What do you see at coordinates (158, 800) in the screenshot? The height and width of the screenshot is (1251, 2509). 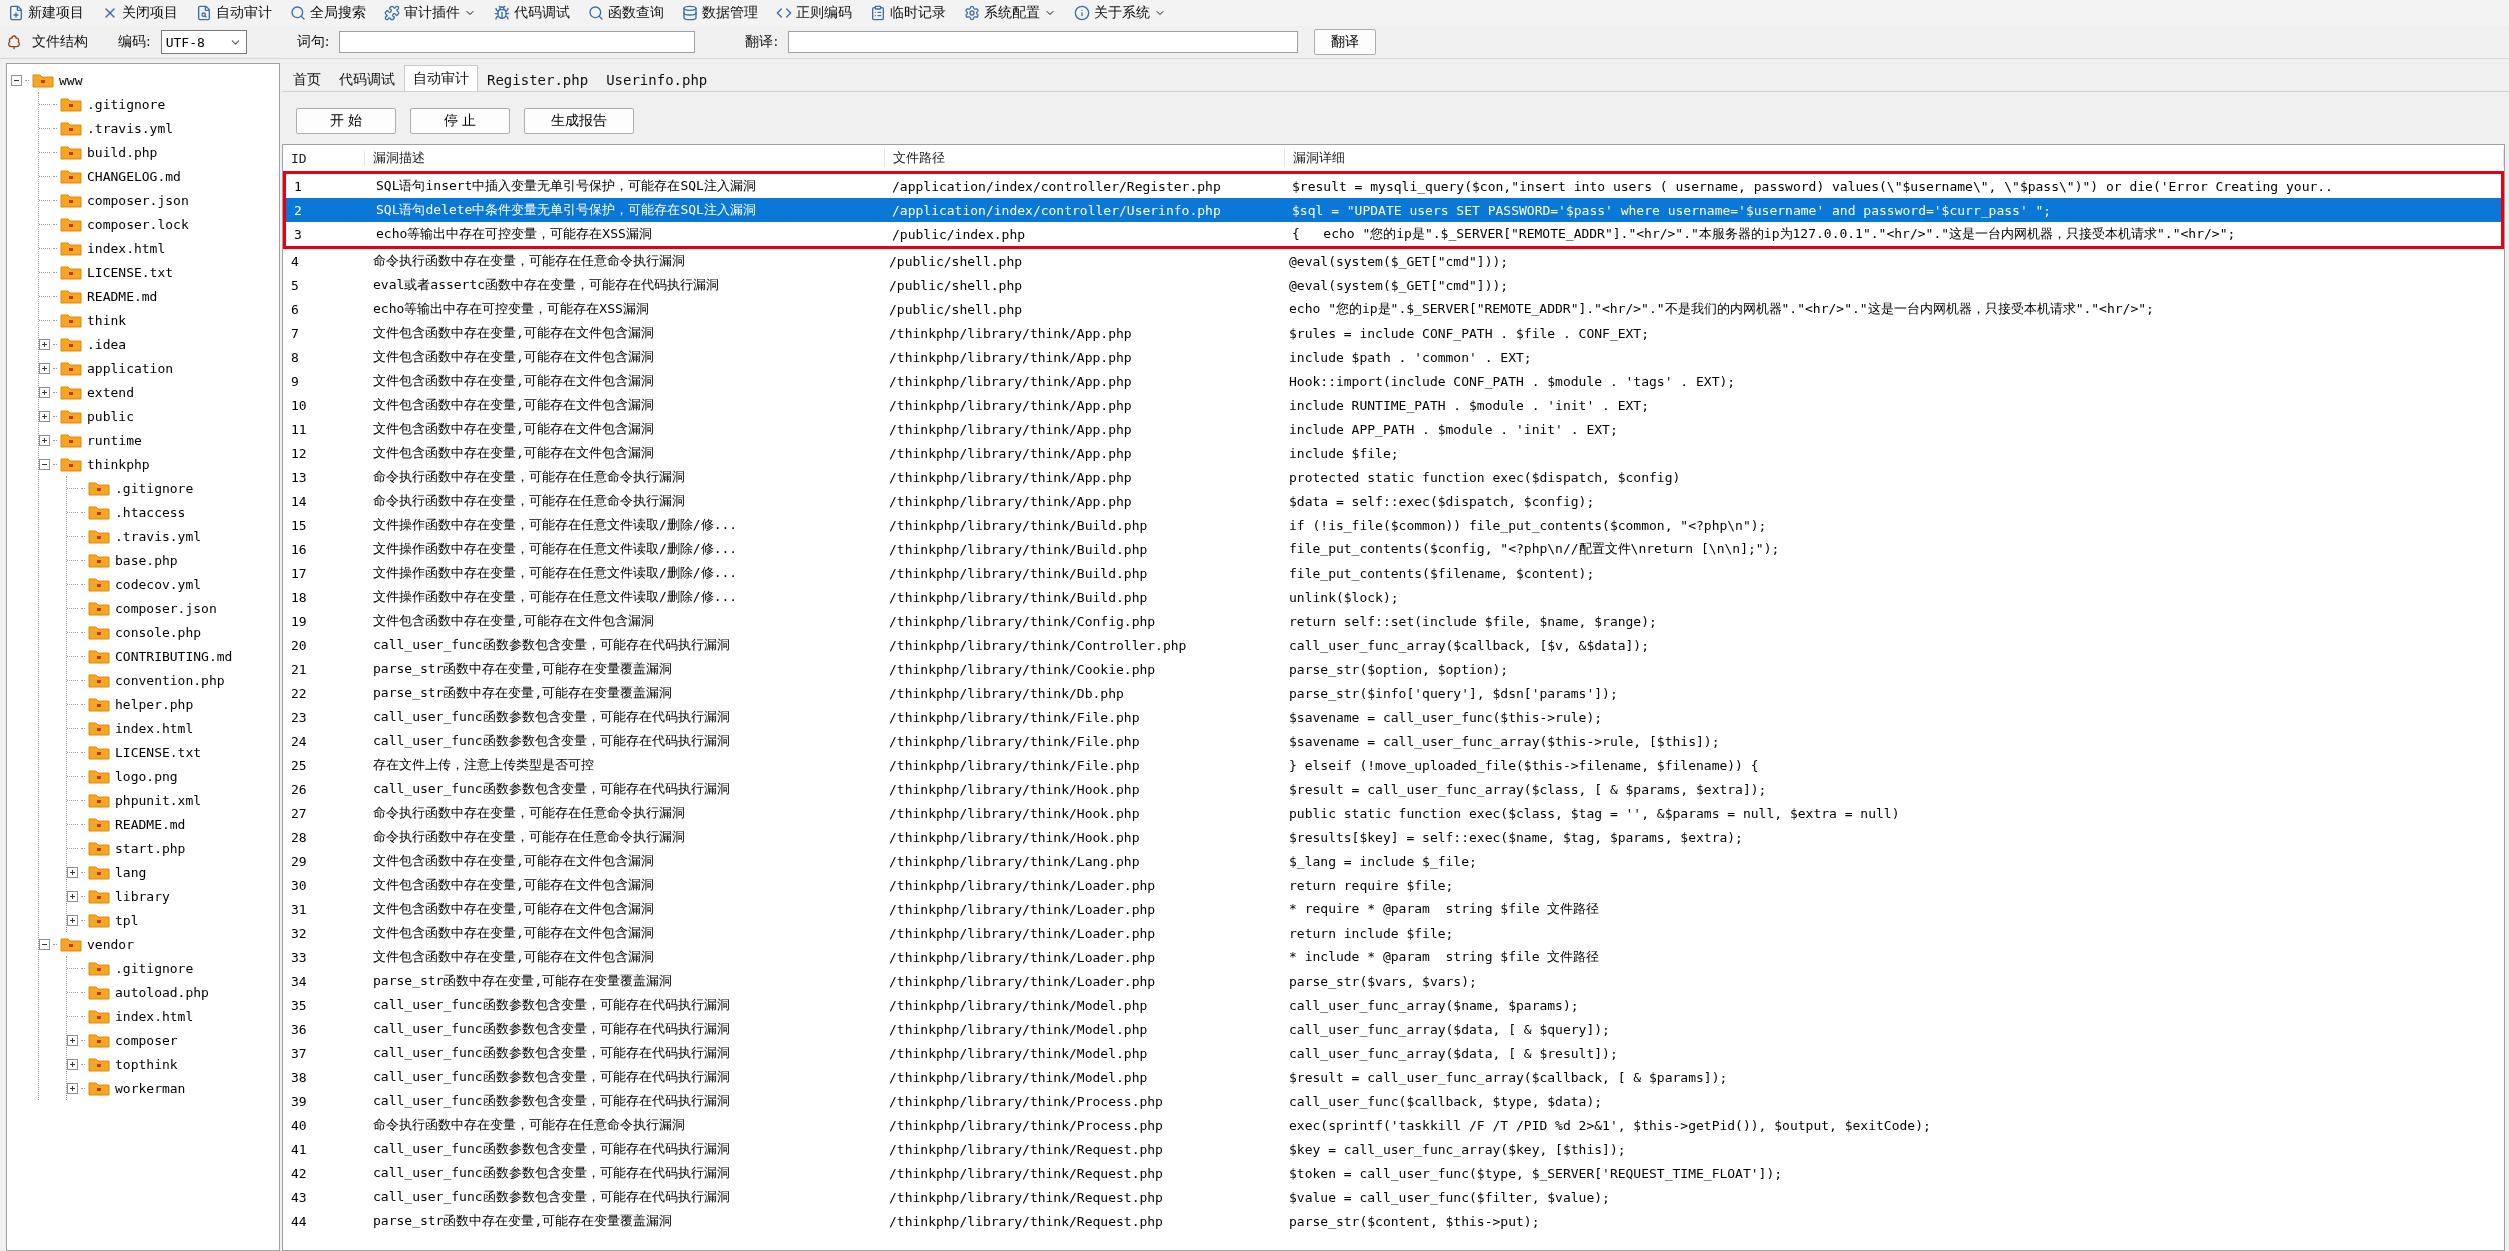 I see `tree-item: phpunit.xml` at bounding box center [158, 800].